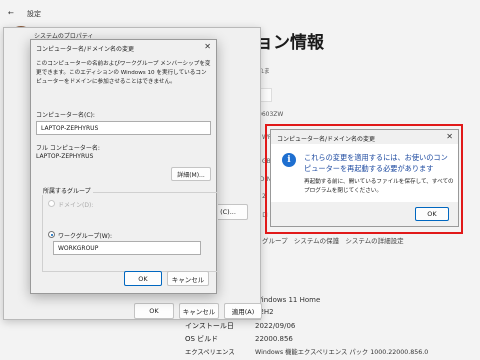  I want to click on workgroup-input: WORKGROUP, so click(127, 248).